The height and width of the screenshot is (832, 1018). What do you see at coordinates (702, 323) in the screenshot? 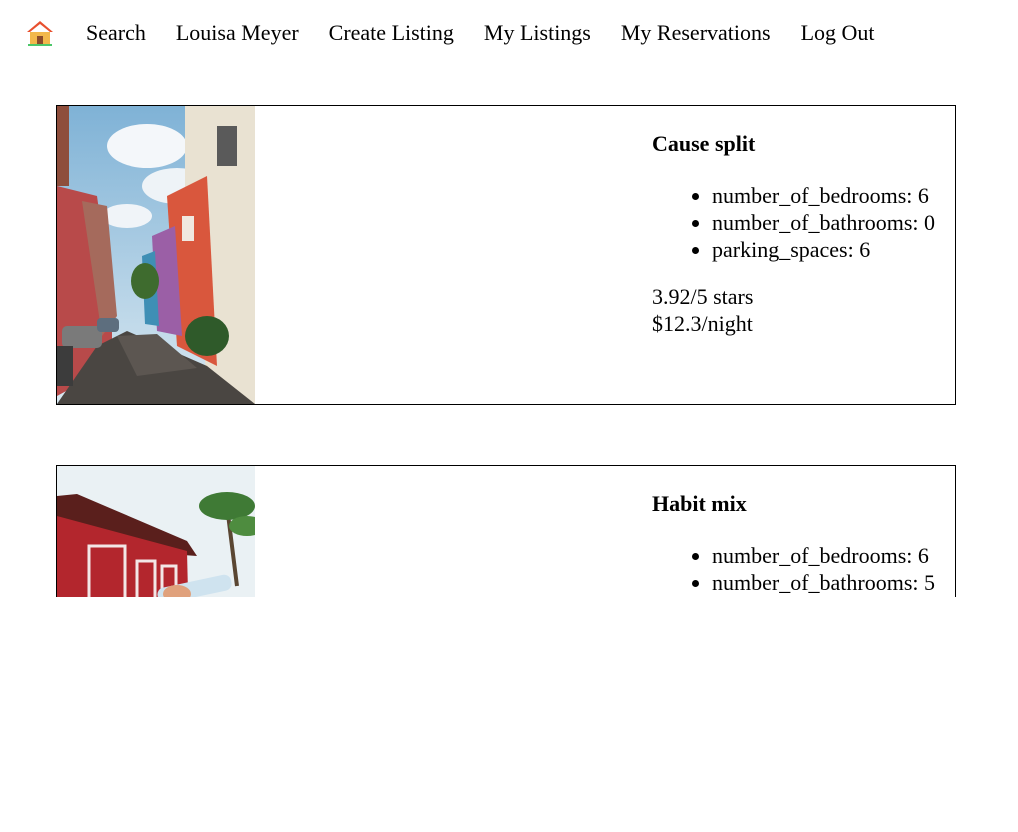
I see `listing-price: $12.3/night` at bounding box center [702, 323].